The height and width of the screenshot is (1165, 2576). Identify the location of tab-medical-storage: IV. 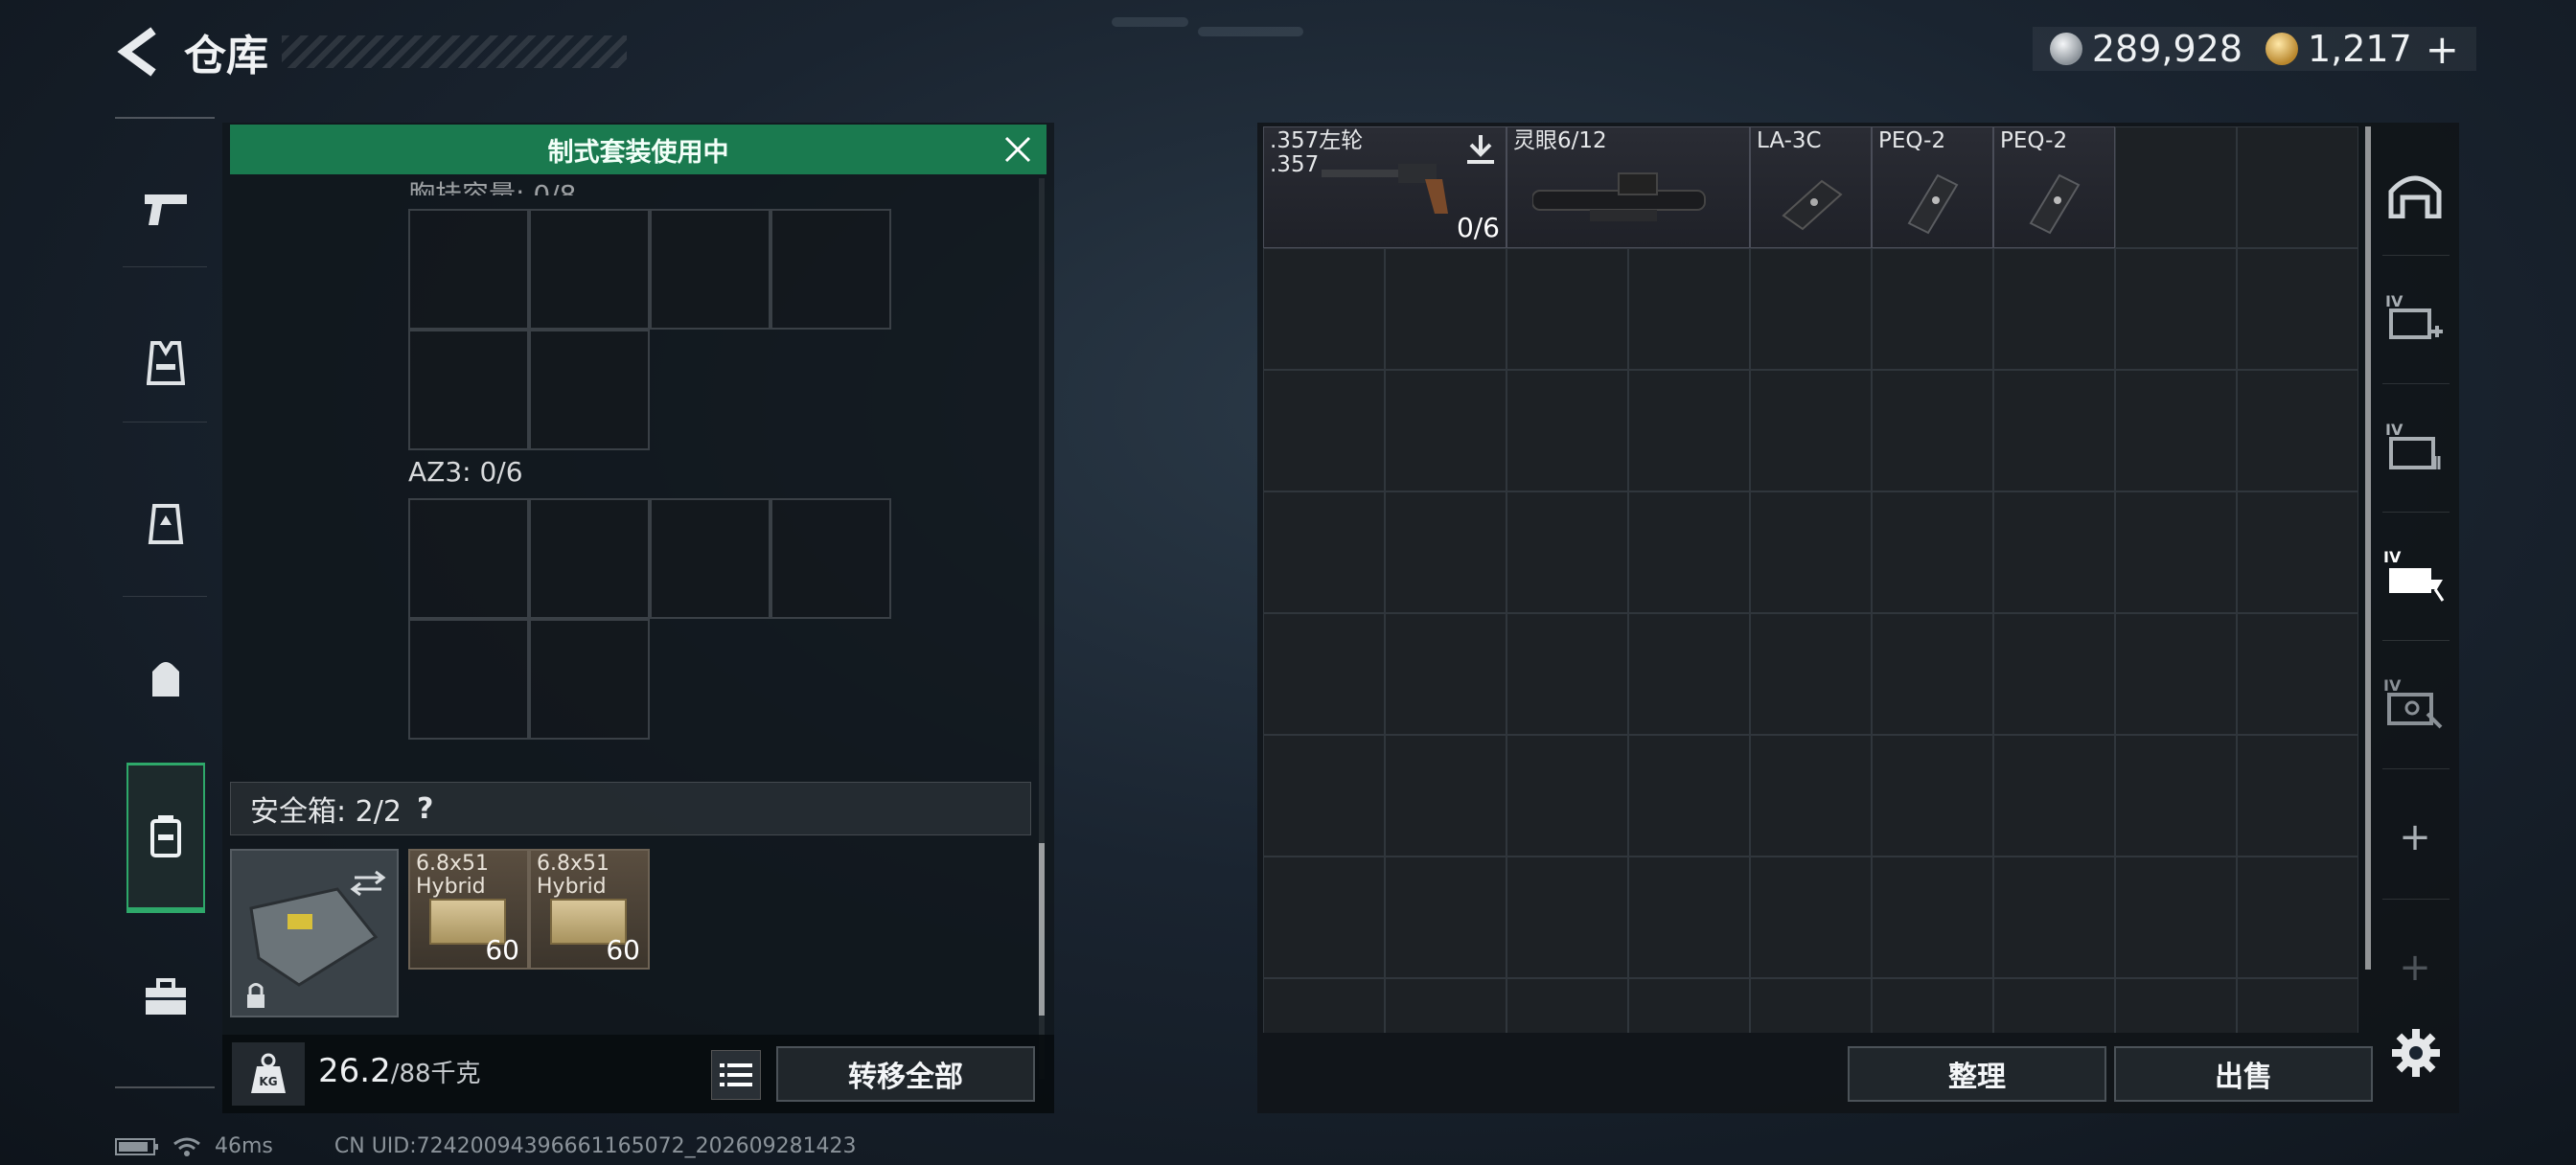
(2415, 318).